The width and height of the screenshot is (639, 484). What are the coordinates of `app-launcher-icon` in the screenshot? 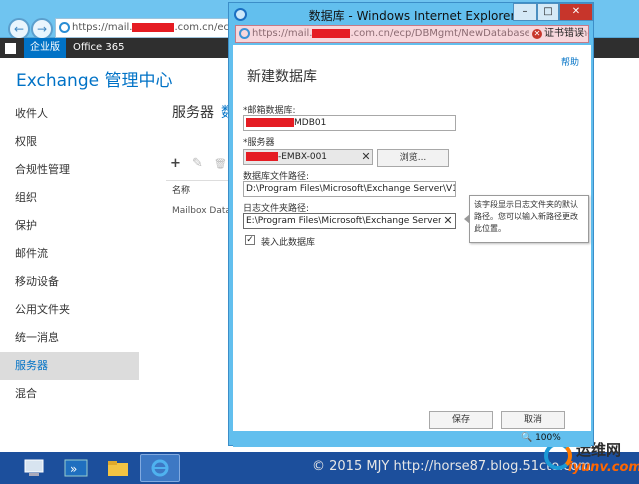 It's located at (10, 48).